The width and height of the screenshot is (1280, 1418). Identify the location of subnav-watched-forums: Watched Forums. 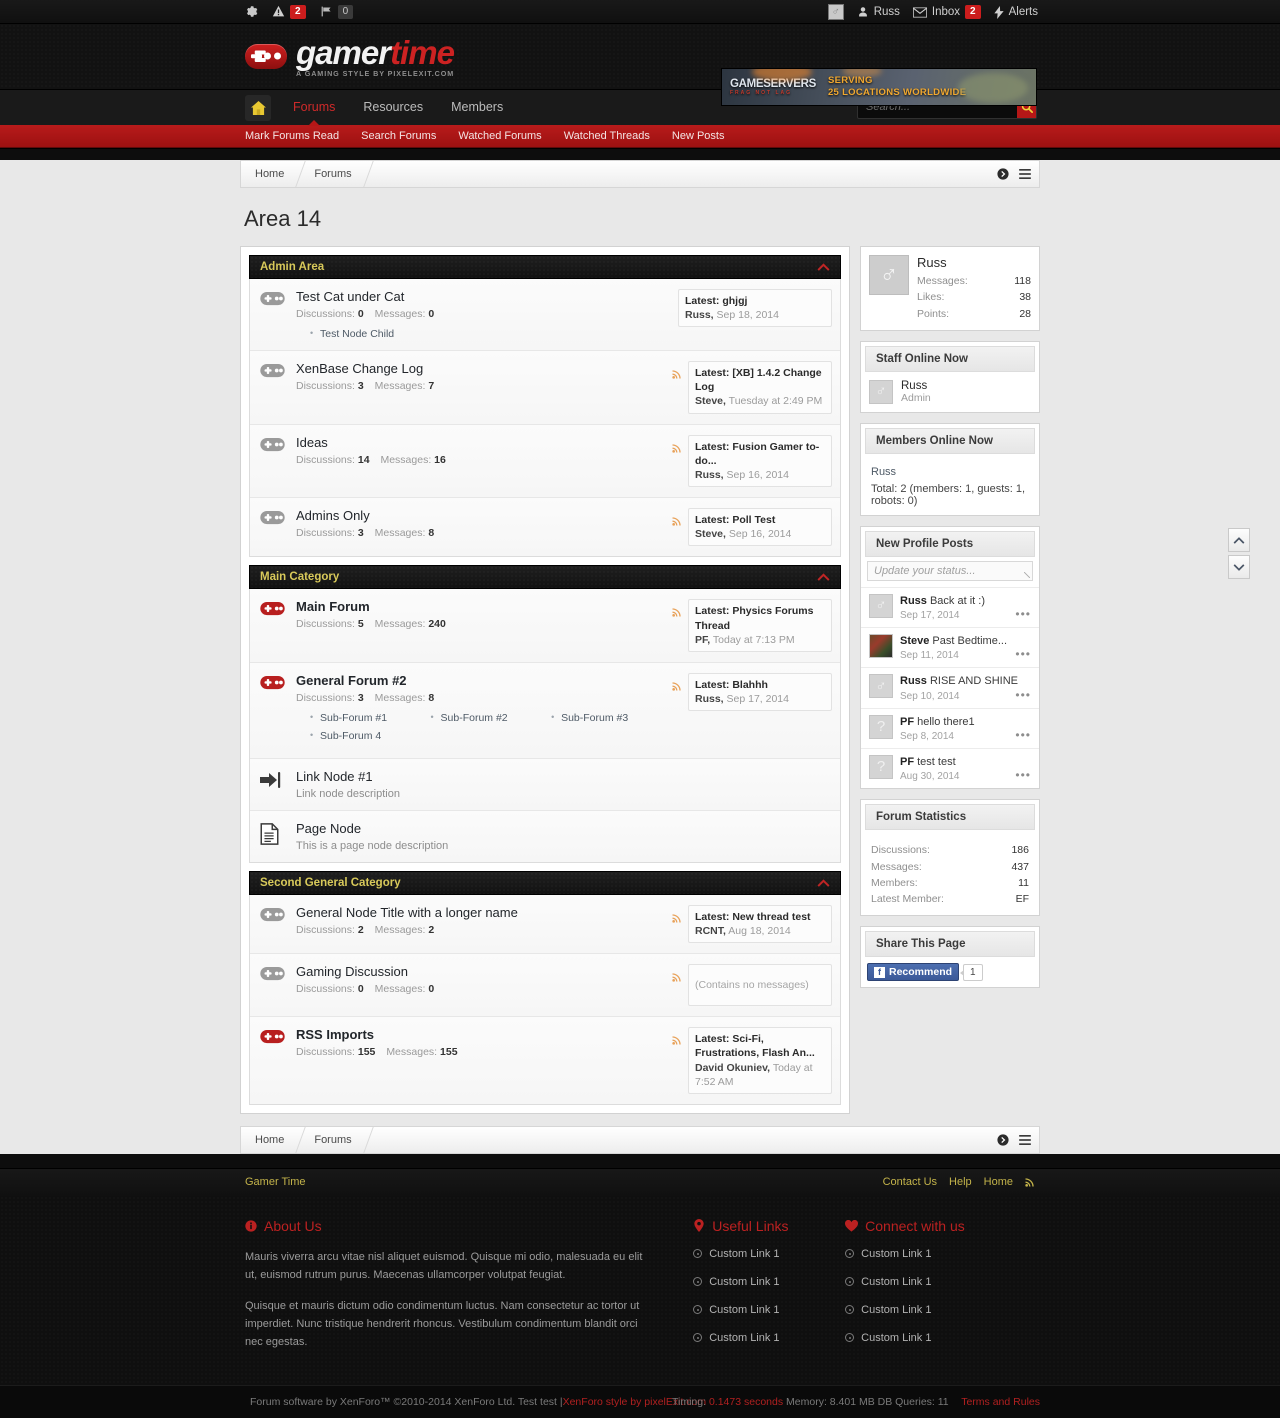
(499, 136).